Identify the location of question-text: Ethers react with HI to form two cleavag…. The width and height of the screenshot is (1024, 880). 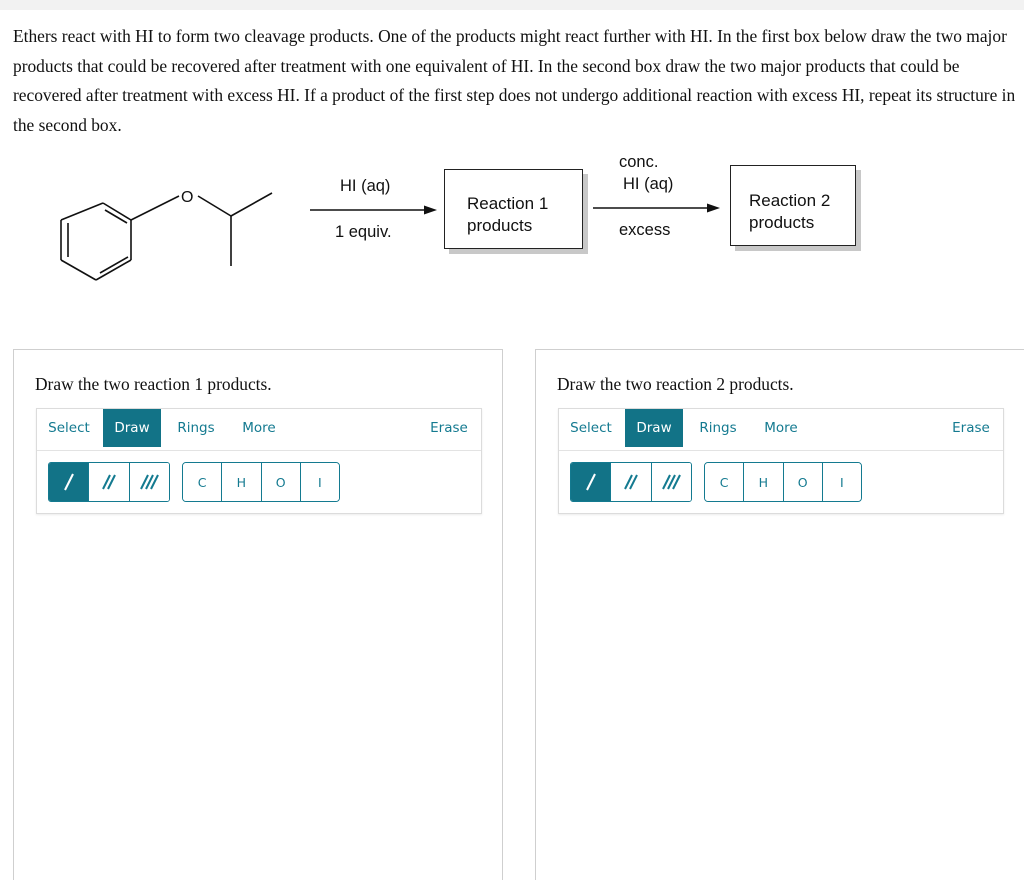
(514, 80).